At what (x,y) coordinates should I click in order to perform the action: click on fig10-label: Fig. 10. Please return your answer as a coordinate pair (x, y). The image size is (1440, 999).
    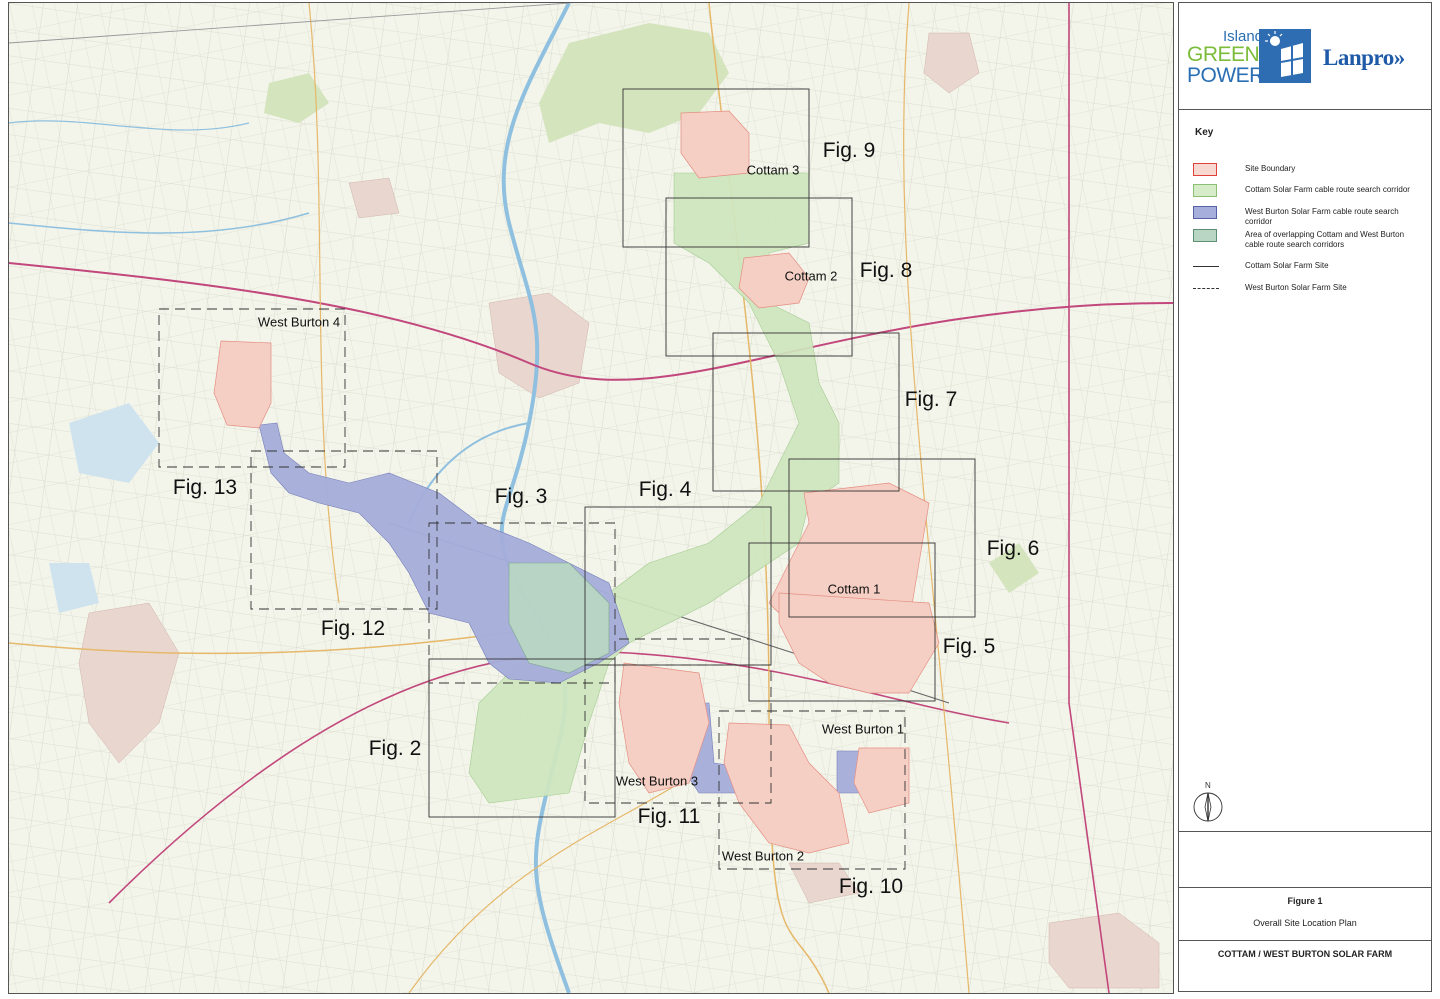
    Looking at the image, I should click on (871, 887).